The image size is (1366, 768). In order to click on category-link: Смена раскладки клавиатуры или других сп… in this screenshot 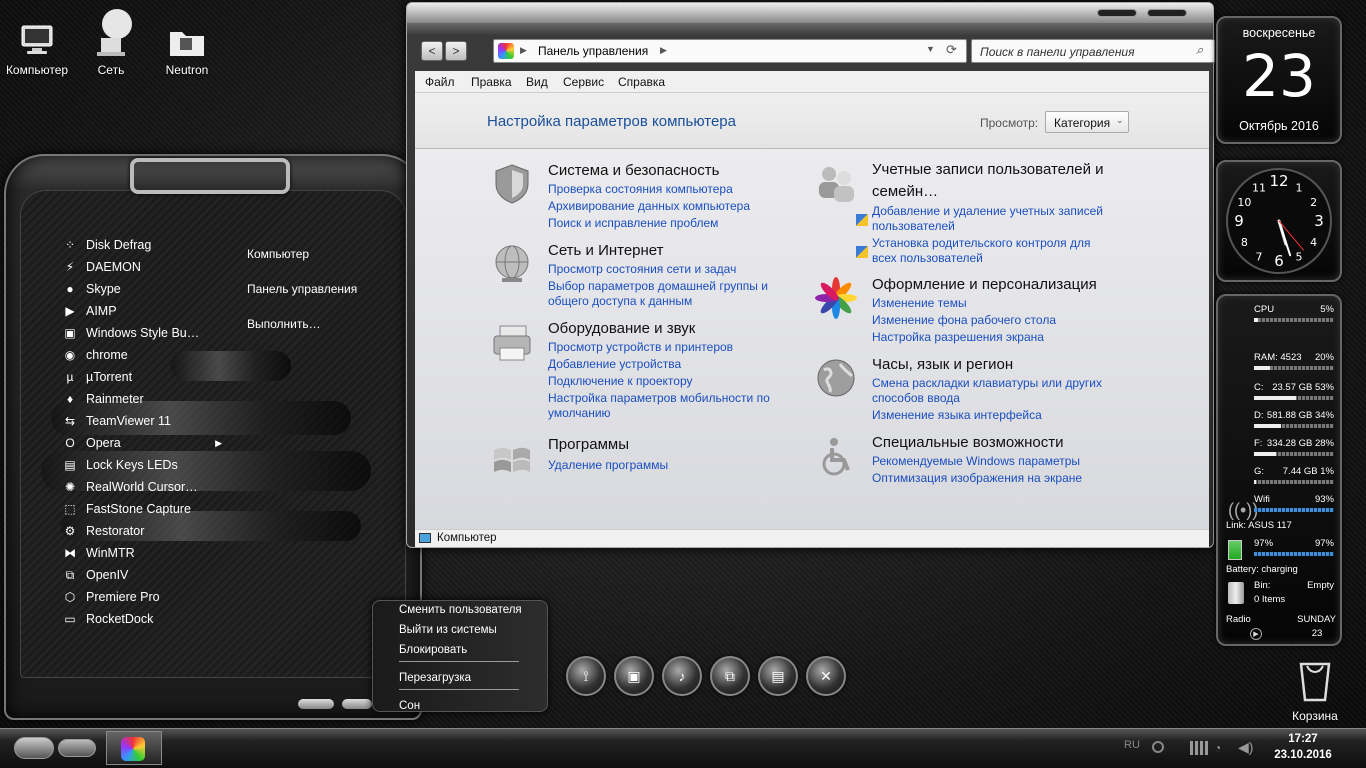, I will do `click(992, 391)`.